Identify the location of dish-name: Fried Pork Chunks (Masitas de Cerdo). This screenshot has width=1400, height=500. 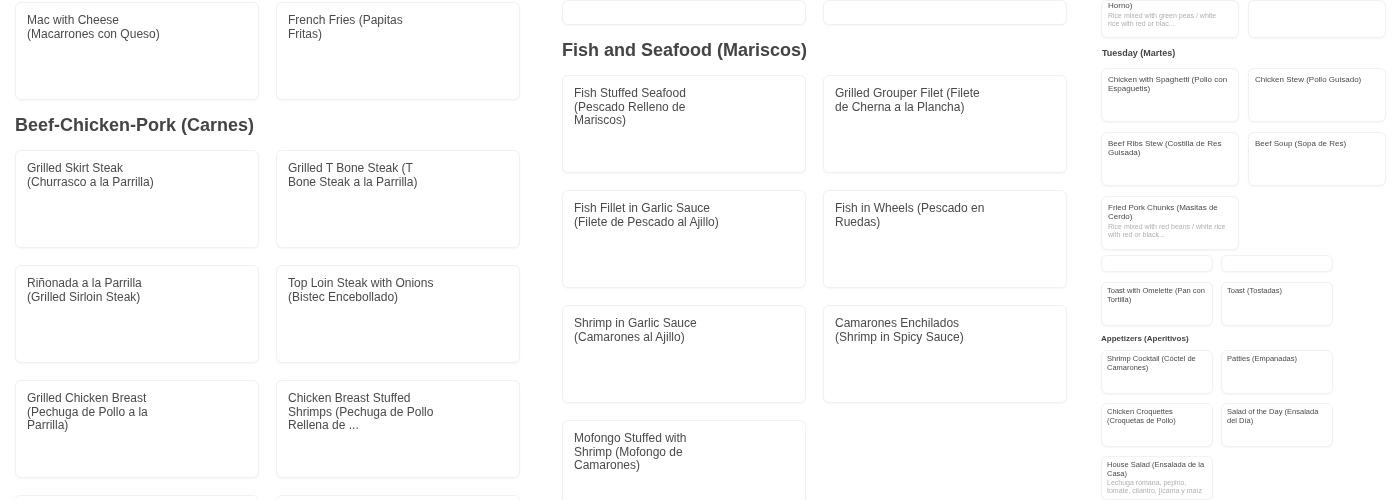
(1163, 212).